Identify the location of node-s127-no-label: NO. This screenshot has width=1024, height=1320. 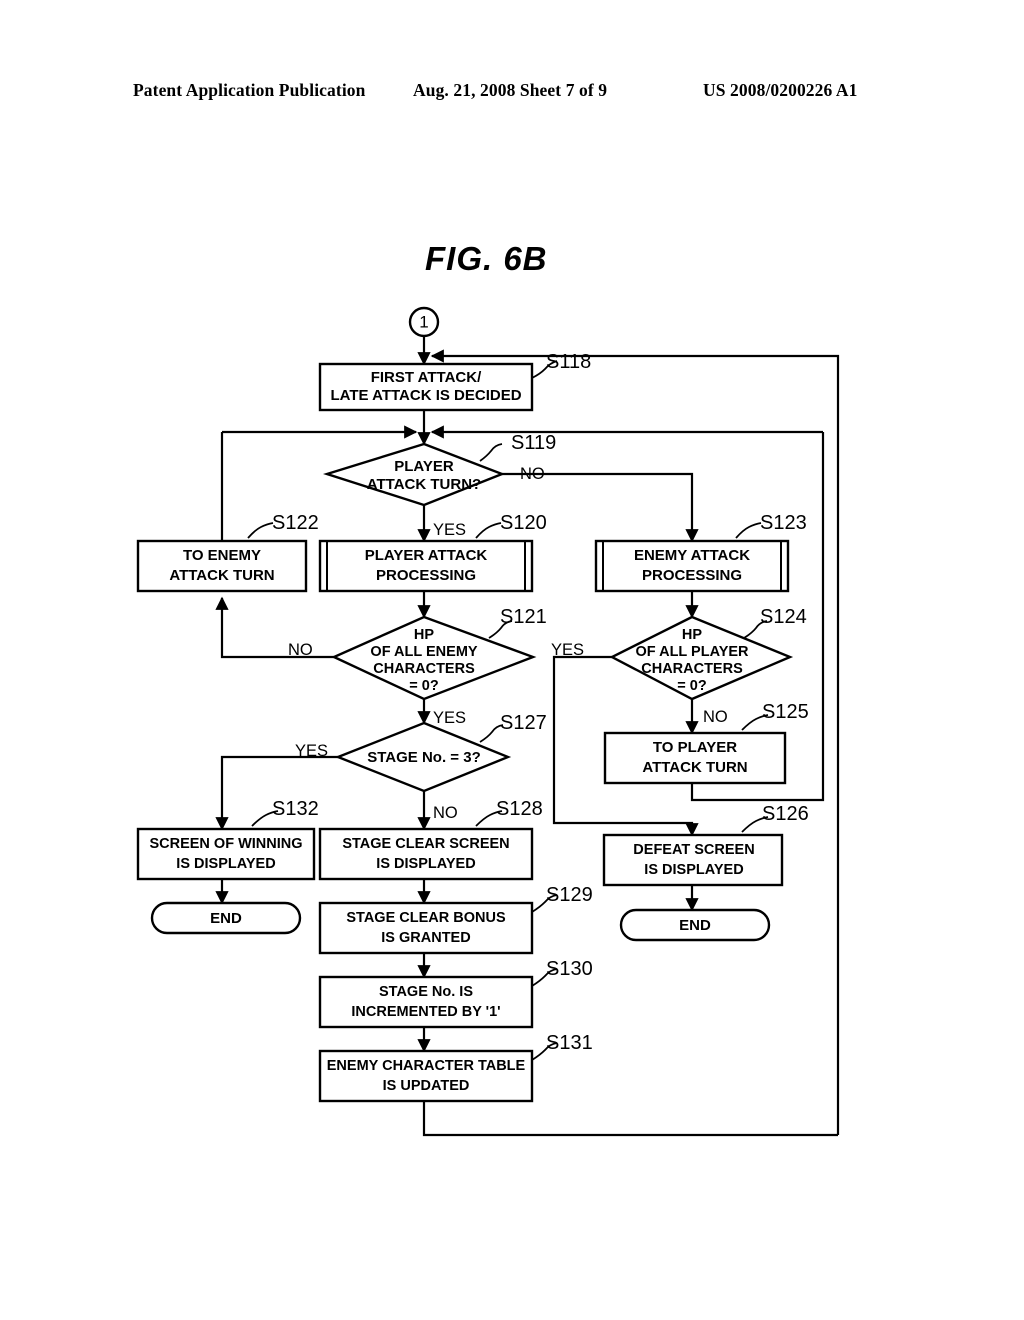
(445, 813).